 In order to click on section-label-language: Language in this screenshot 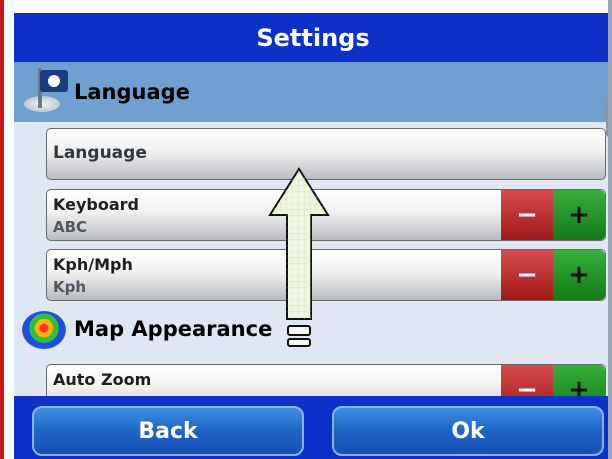, I will do `click(132, 92)`.